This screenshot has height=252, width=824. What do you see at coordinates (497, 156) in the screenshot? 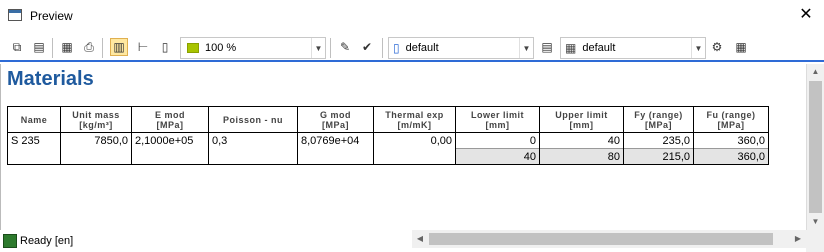
I see `lower-limit-cell: 40` at bounding box center [497, 156].